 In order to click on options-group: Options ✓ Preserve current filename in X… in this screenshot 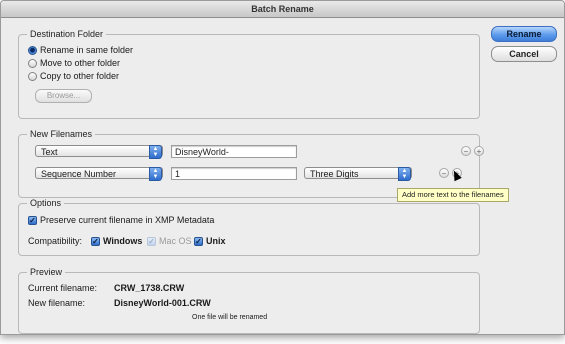, I will do `click(249, 227)`.